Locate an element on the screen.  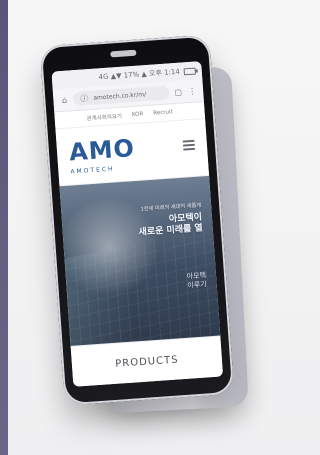
url-bar: ⓘ amotech.co.kr/m/ is located at coordinates (121, 96).